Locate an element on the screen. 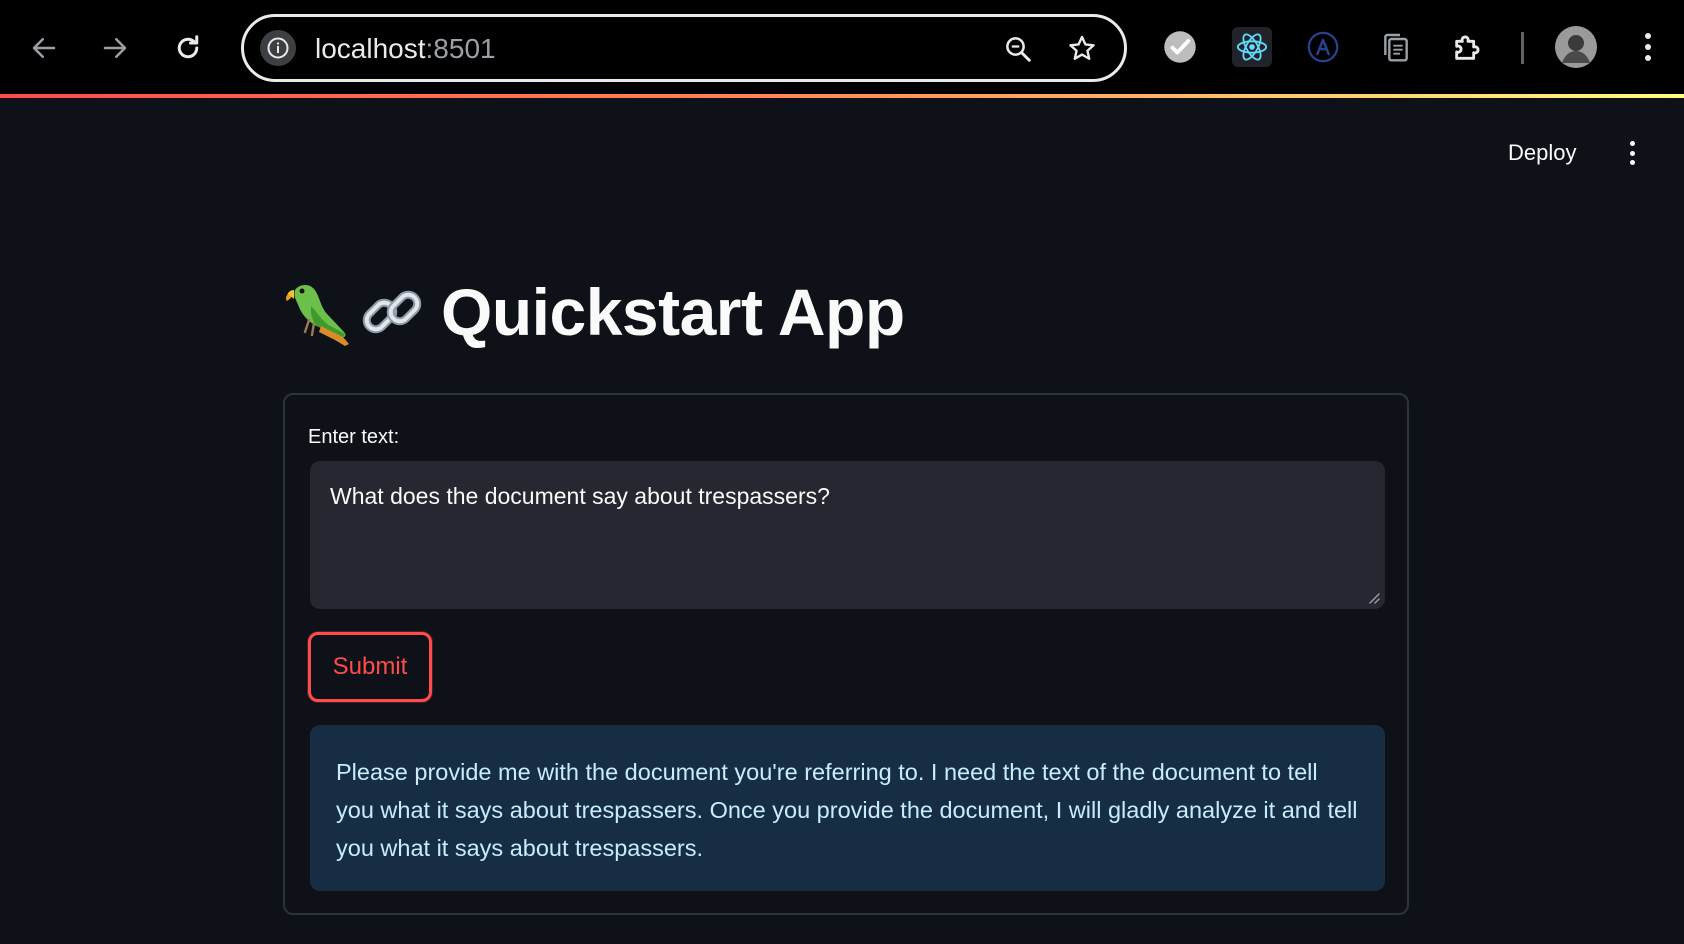 The image size is (1684, 944). browser-toolbar: localhost:8501 is located at coordinates (842, 47).